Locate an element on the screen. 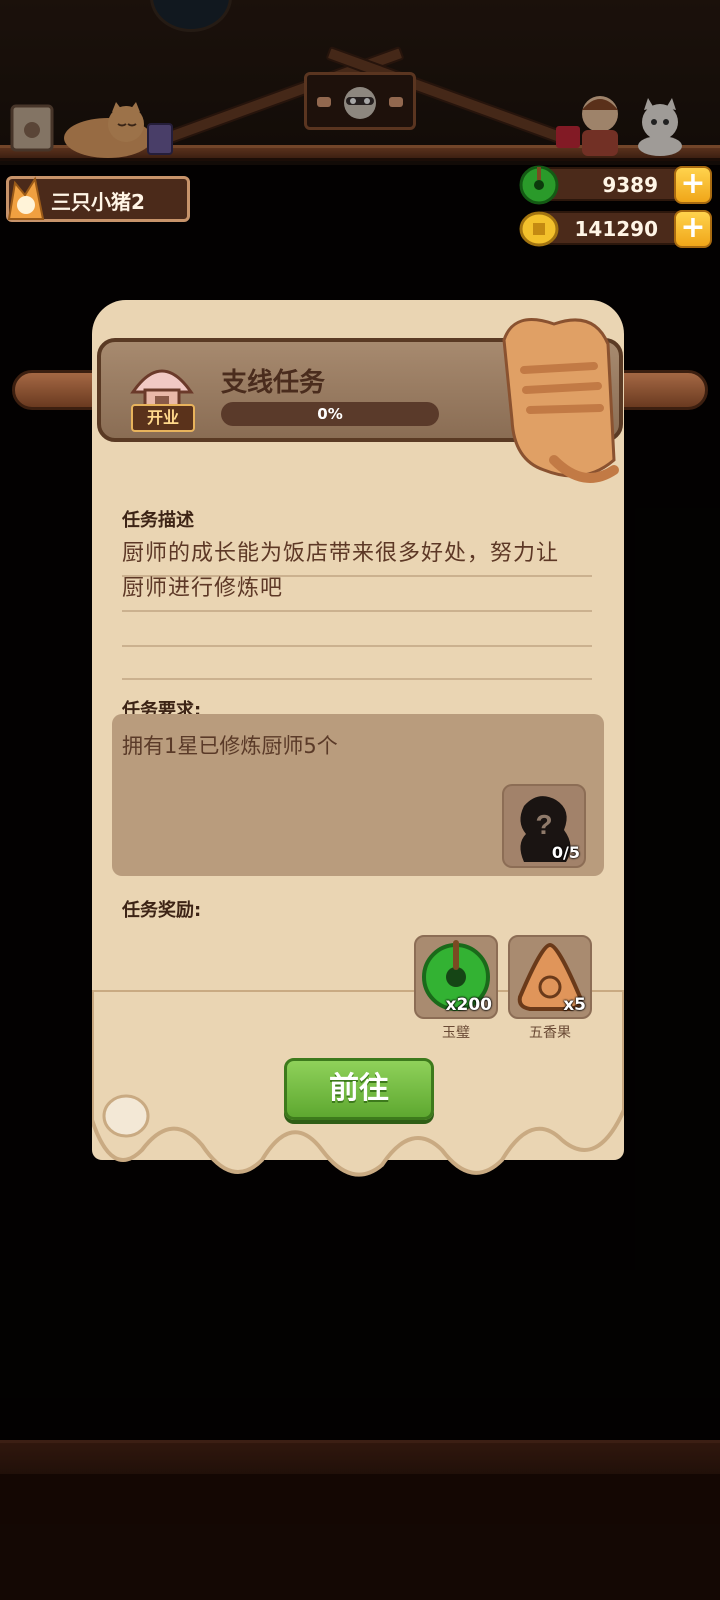  quest-progress-bar: 0% is located at coordinates (330, 414).